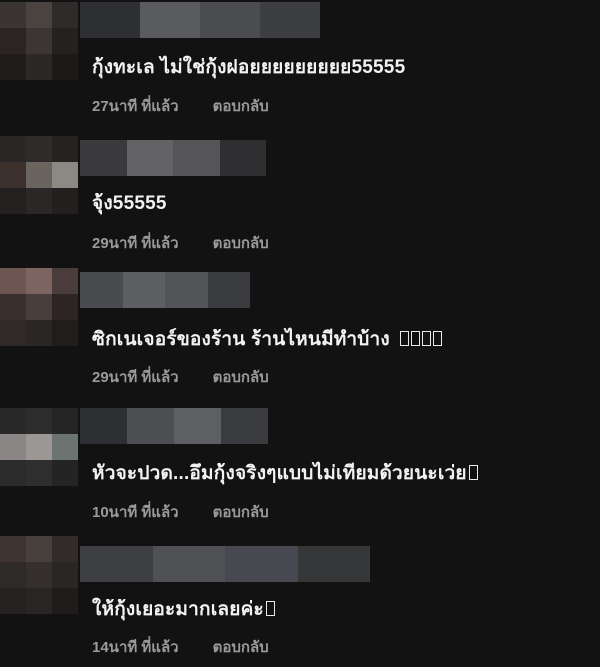 The height and width of the screenshot is (667, 600). Describe the element at coordinates (267, 339) in the screenshot. I see `comment-text: ซิกเนเจอร์ของร้าน ร้านไหนมีทำบ้าง` at that location.